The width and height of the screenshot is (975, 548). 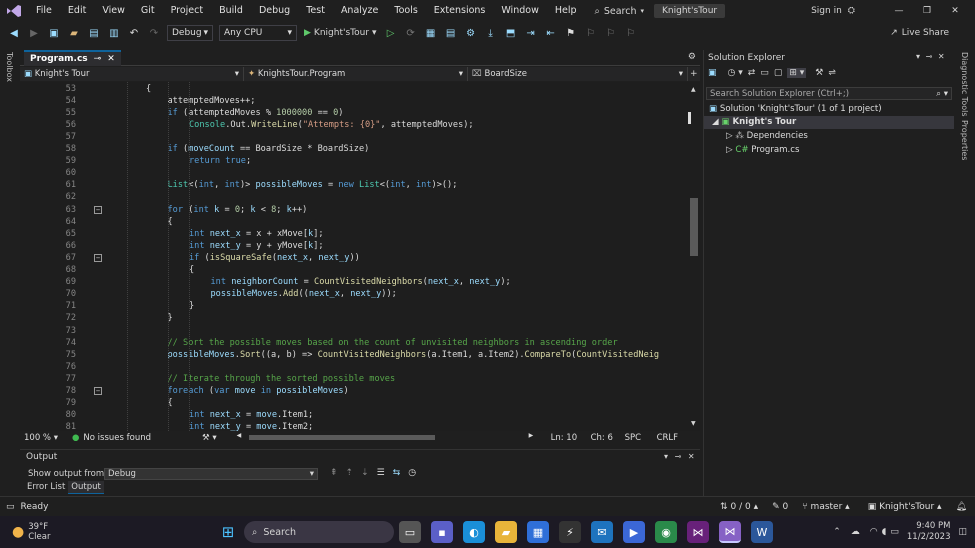 I want to click on close-tab-icon: ✕, so click(x=111, y=59).